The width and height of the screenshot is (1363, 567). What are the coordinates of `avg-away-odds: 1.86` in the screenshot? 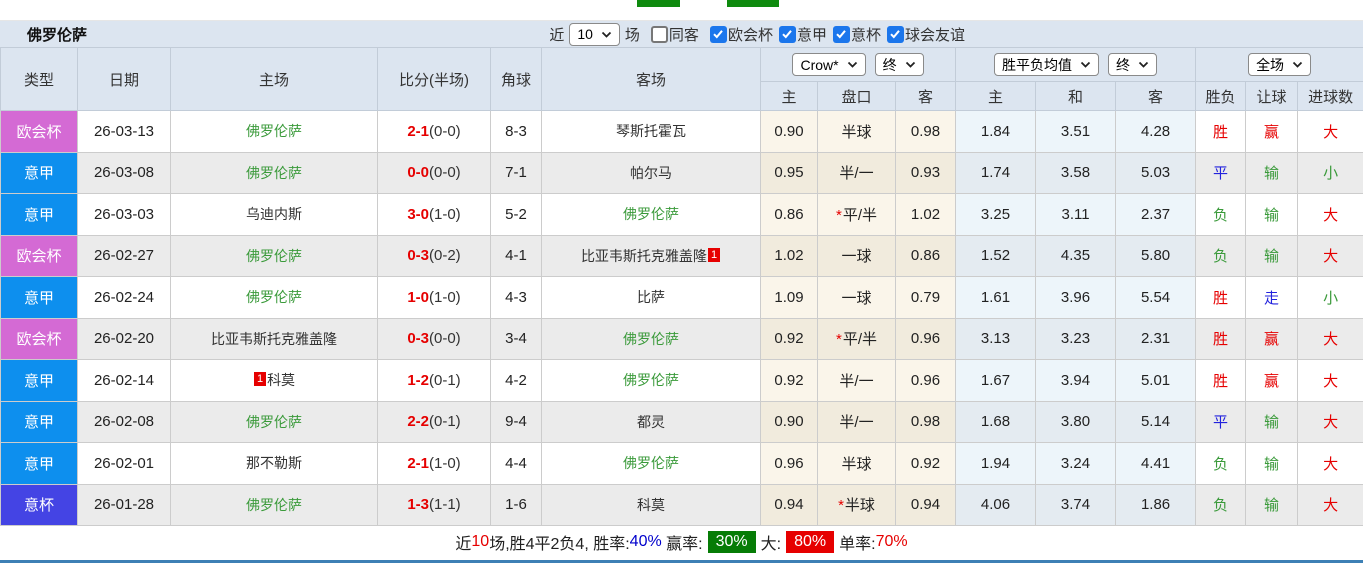 It's located at (1156, 504).